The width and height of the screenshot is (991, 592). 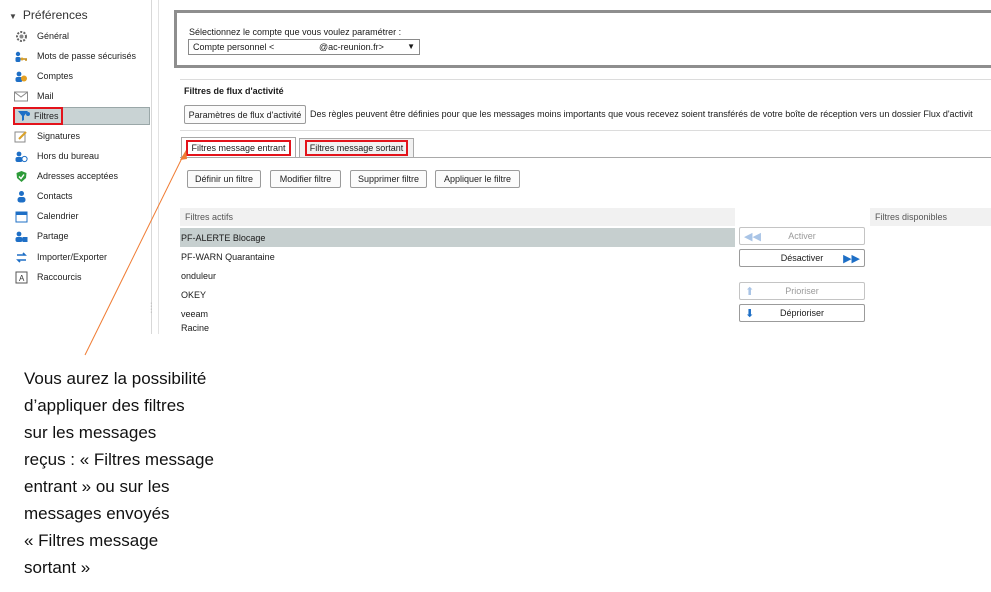 I want to click on annotation-line: messages envoyés, so click(x=97, y=513).